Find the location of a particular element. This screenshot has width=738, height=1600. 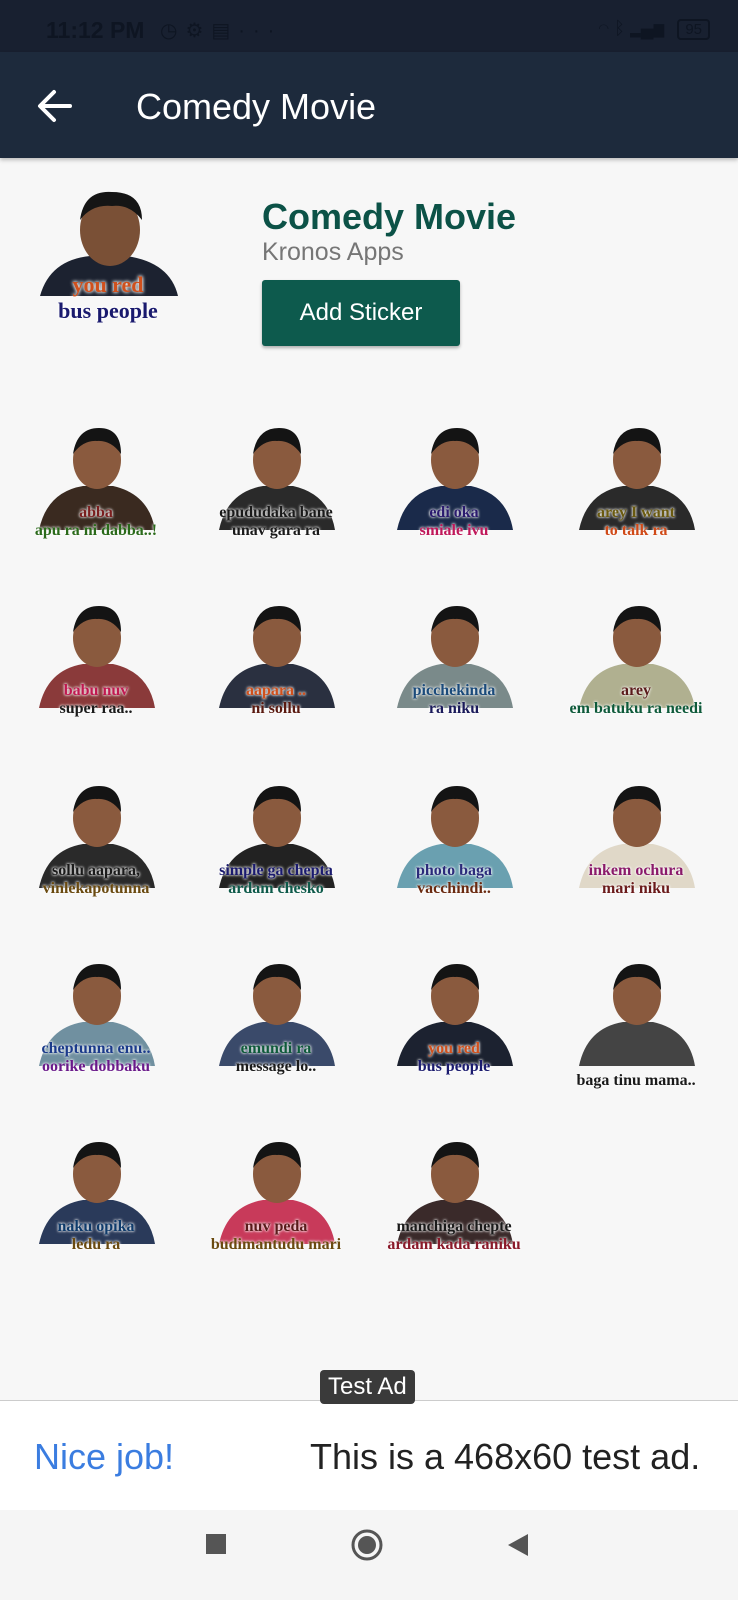

sticker-caption-line: message lo.. is located at coordinates (276, 1066).